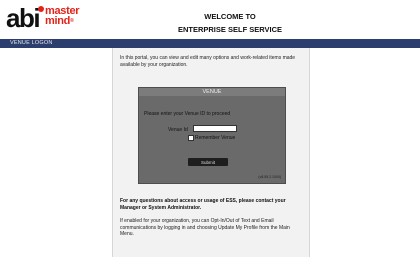  What do you see at coordinates (72, 21) in the screenshot?
I see `logo-registered-mark: ®` at bounding box center [72, 21].